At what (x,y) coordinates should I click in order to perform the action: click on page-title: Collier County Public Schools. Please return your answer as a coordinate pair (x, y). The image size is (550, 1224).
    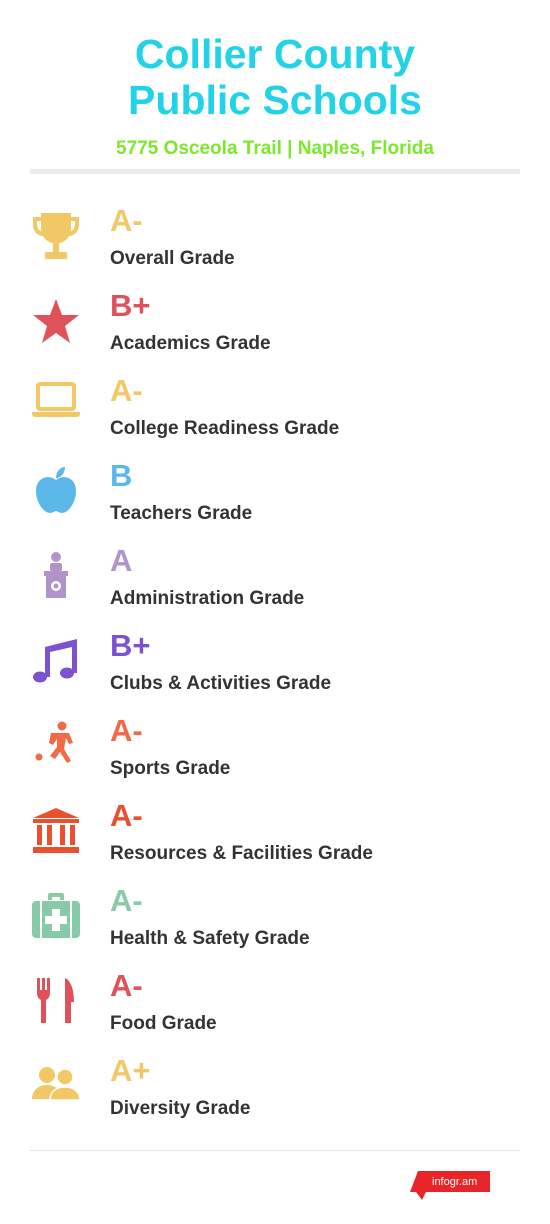
    Looking at the image, I should click on (275, 61).